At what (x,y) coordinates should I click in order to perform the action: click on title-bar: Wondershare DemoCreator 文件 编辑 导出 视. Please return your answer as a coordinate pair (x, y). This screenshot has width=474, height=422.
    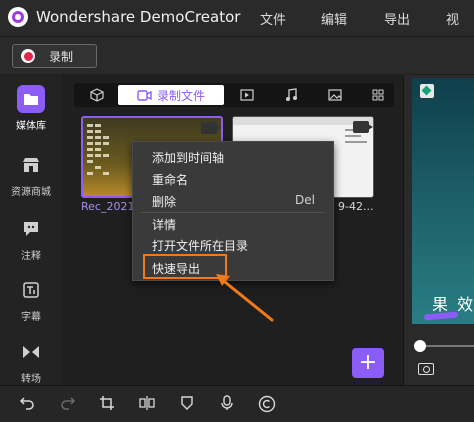
    Looking at the image, I should click on (237, 18).